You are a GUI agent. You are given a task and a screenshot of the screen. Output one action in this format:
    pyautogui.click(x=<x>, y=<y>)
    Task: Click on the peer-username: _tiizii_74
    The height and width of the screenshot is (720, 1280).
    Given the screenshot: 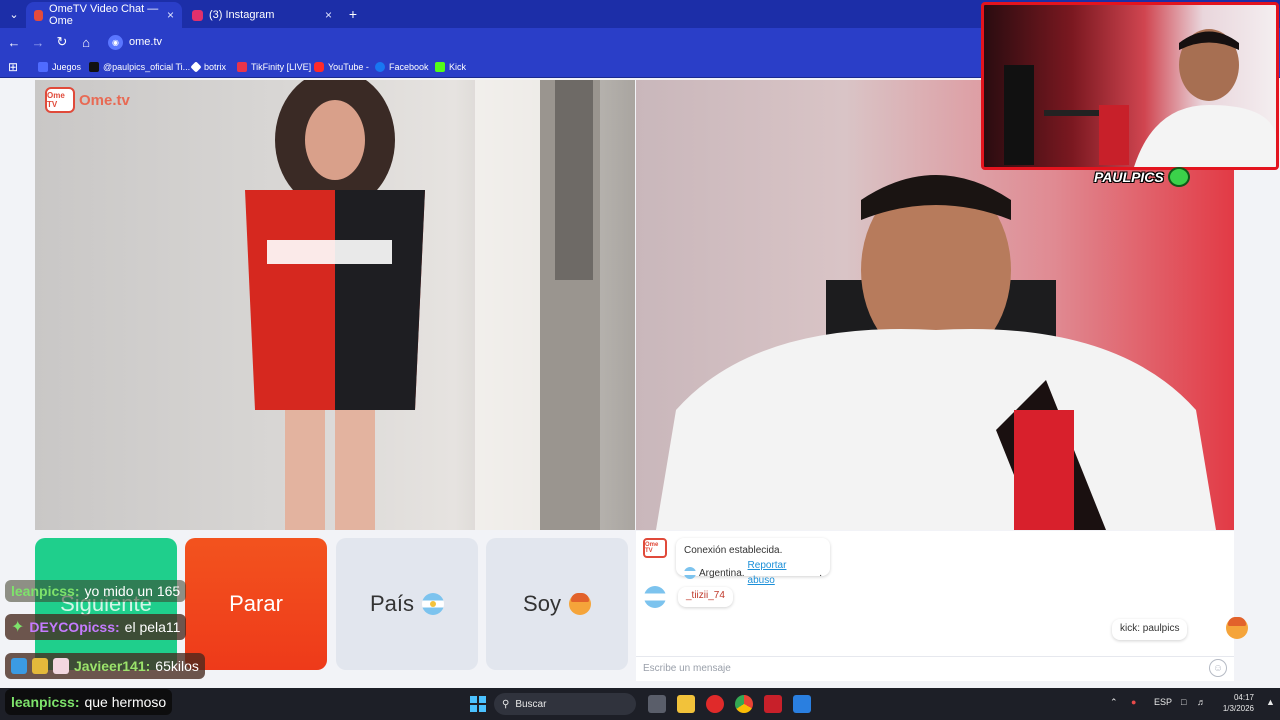 What is the action you would take?
    pyautogui.click(x=705, y=597)
    